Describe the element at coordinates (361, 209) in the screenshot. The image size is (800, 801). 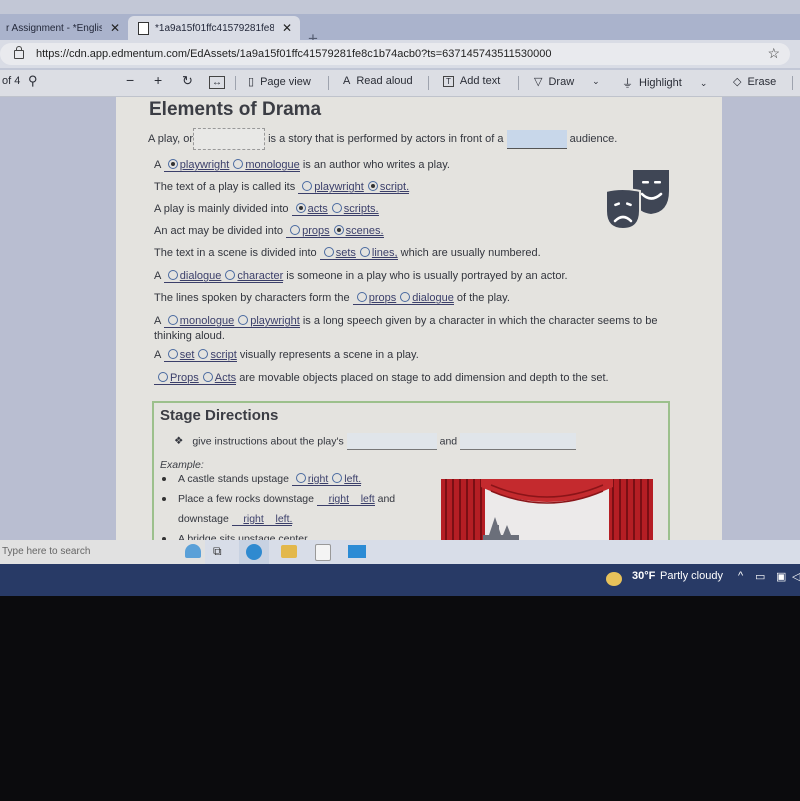
I see `radio-option-label: scripts.` at that location.